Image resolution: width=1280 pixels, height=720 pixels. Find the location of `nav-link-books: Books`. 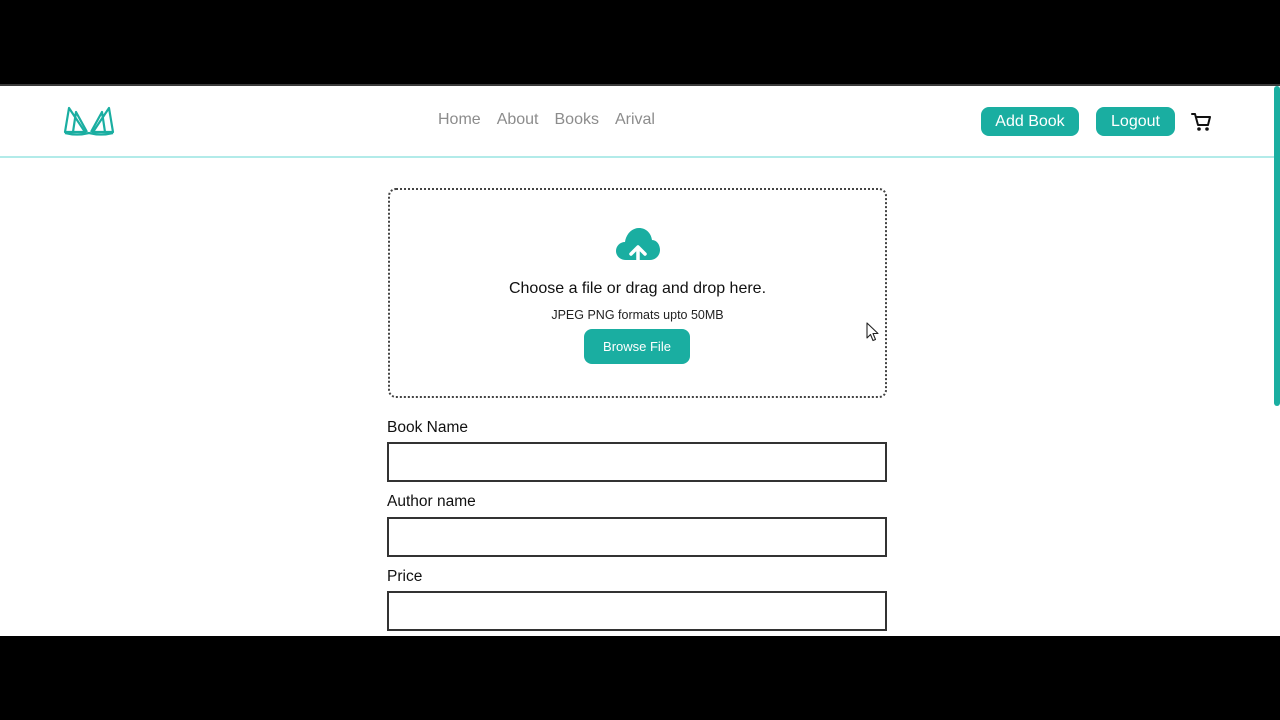

nav-link-books: Books is located at coordinates (577, 120).